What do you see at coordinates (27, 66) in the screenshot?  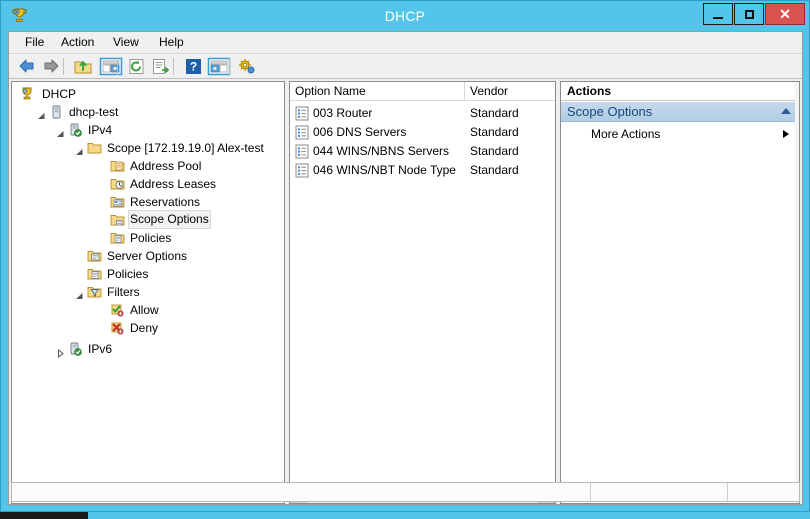 I see `back-icon` at bounding box center [27, 66].